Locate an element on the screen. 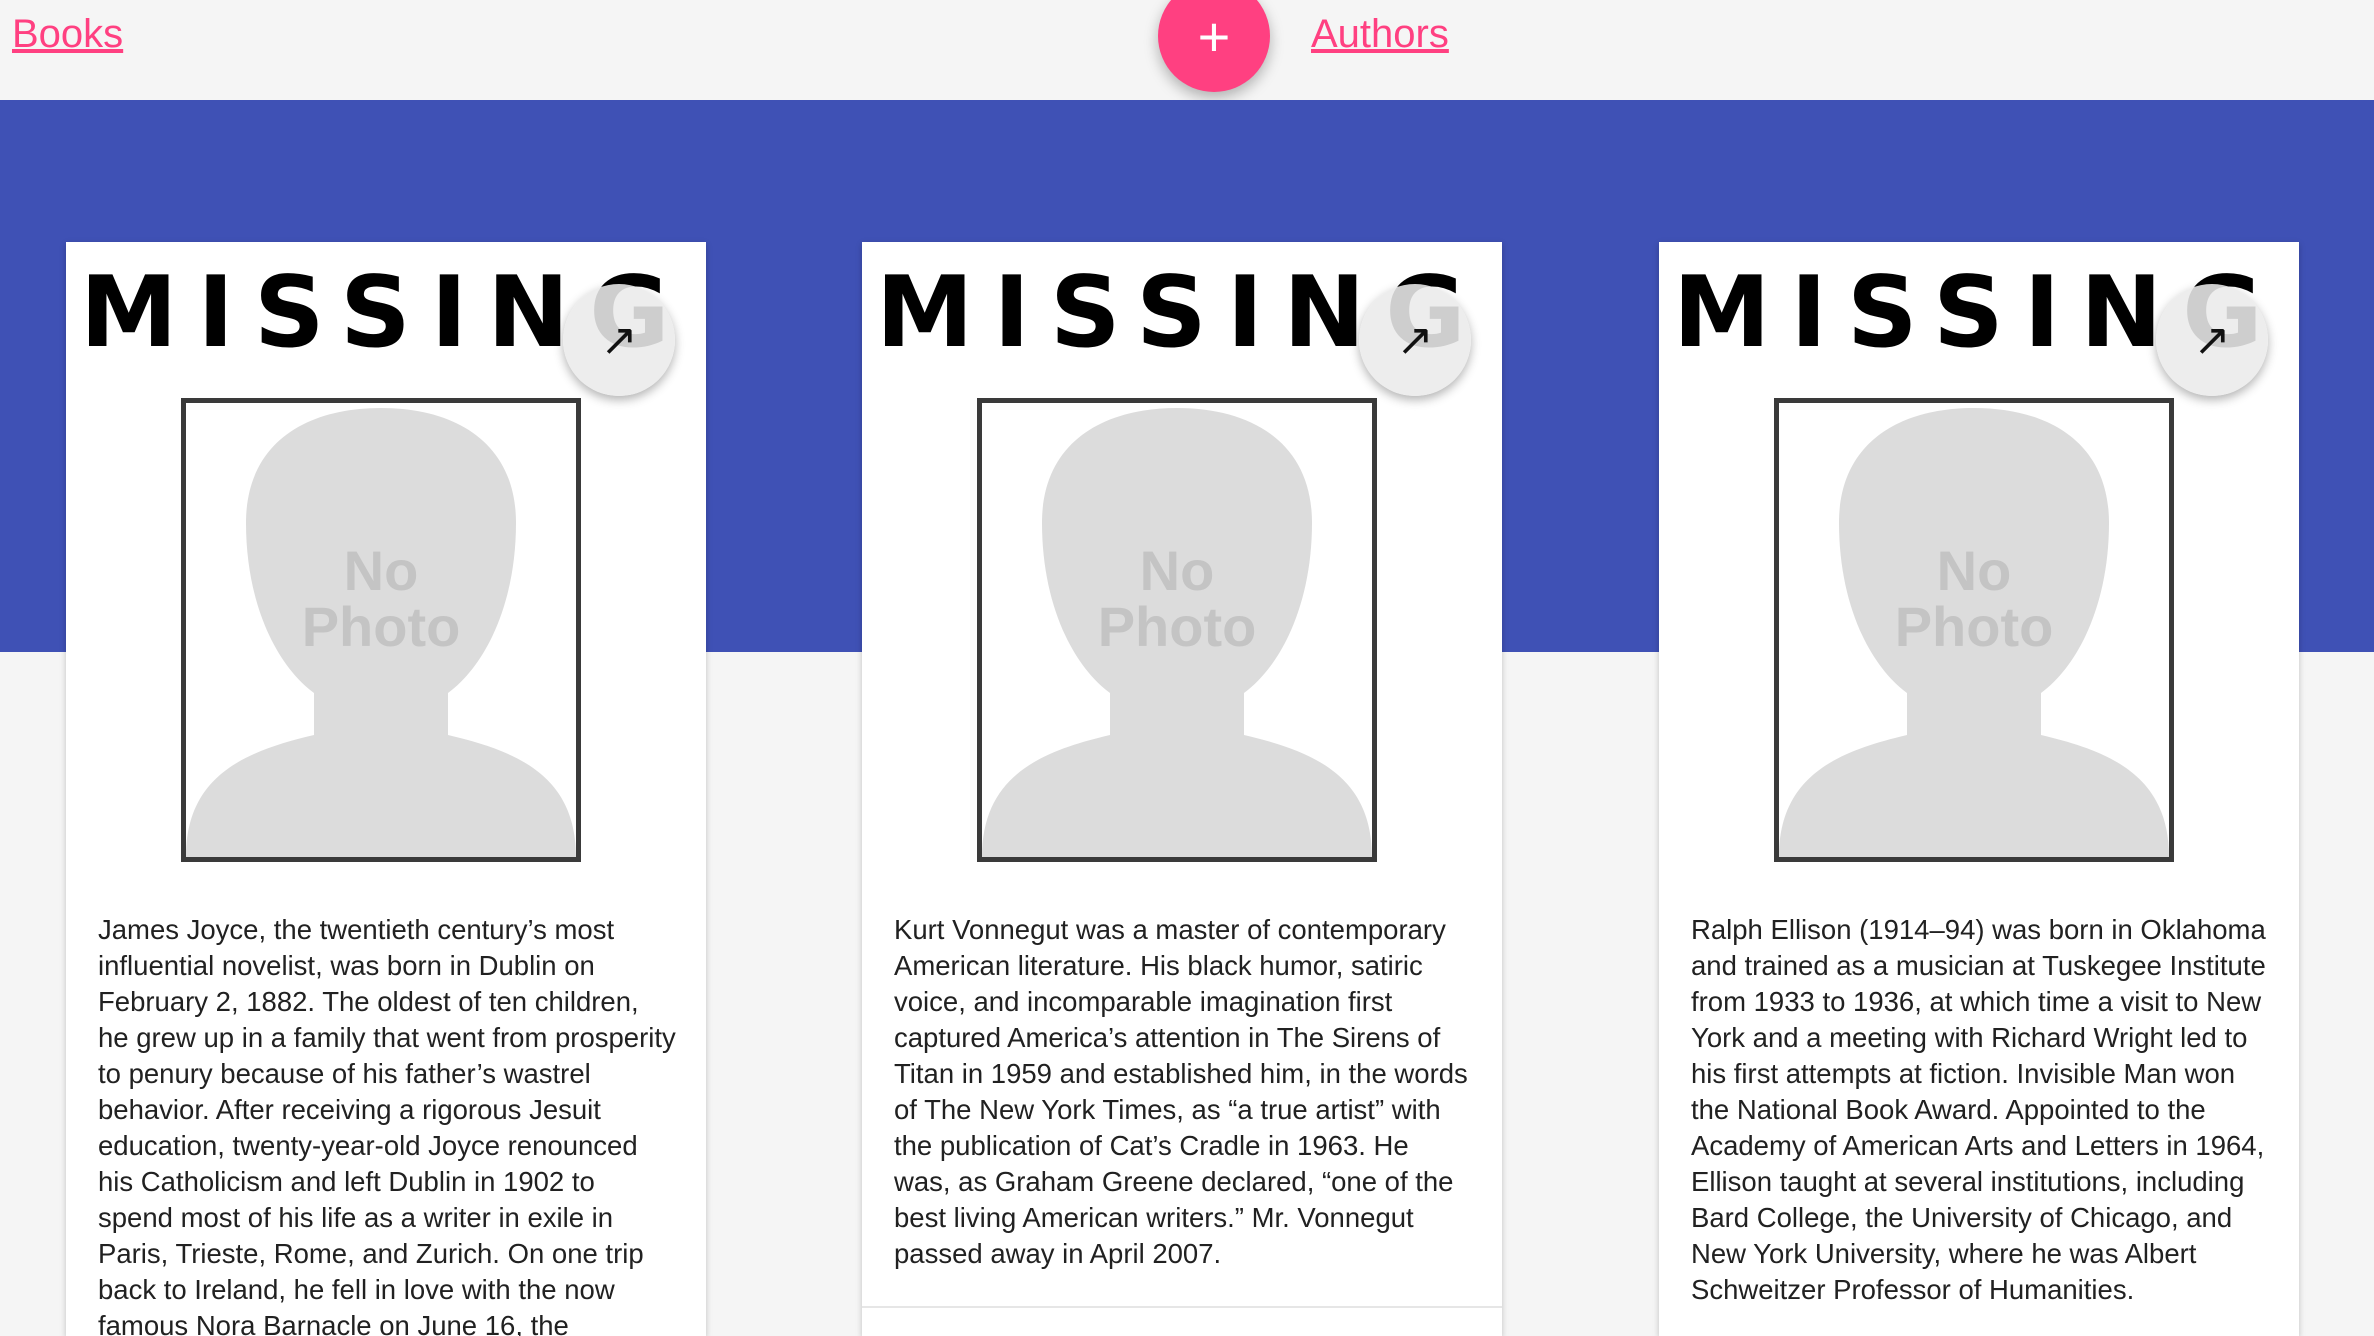 This screenshot has width=2374, height=1336. add-button: + is located at coordinates (1214, 46).